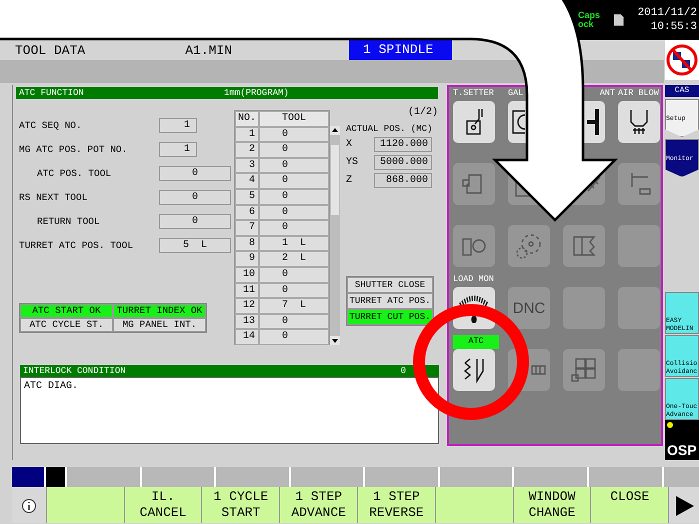  What do you see at coordinates (69, 221) in the screenshot?
I see `field-label: RETURN TOOL` at bounding box center [69, 221].